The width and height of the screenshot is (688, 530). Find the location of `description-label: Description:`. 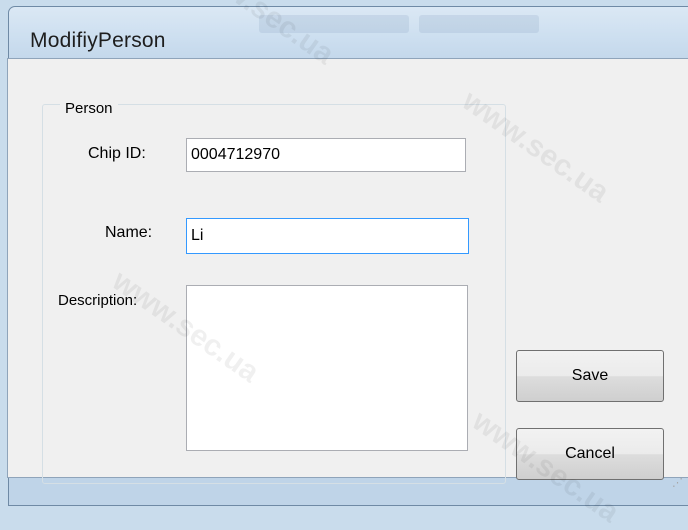

description-label: Description: is located at coordinates (98, 300).